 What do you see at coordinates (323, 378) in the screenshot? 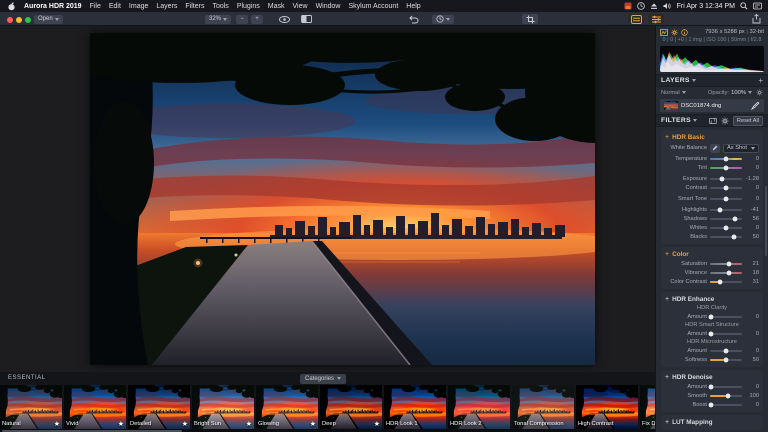
I see `categories-button: Categories` at bounding box center [323, 378].